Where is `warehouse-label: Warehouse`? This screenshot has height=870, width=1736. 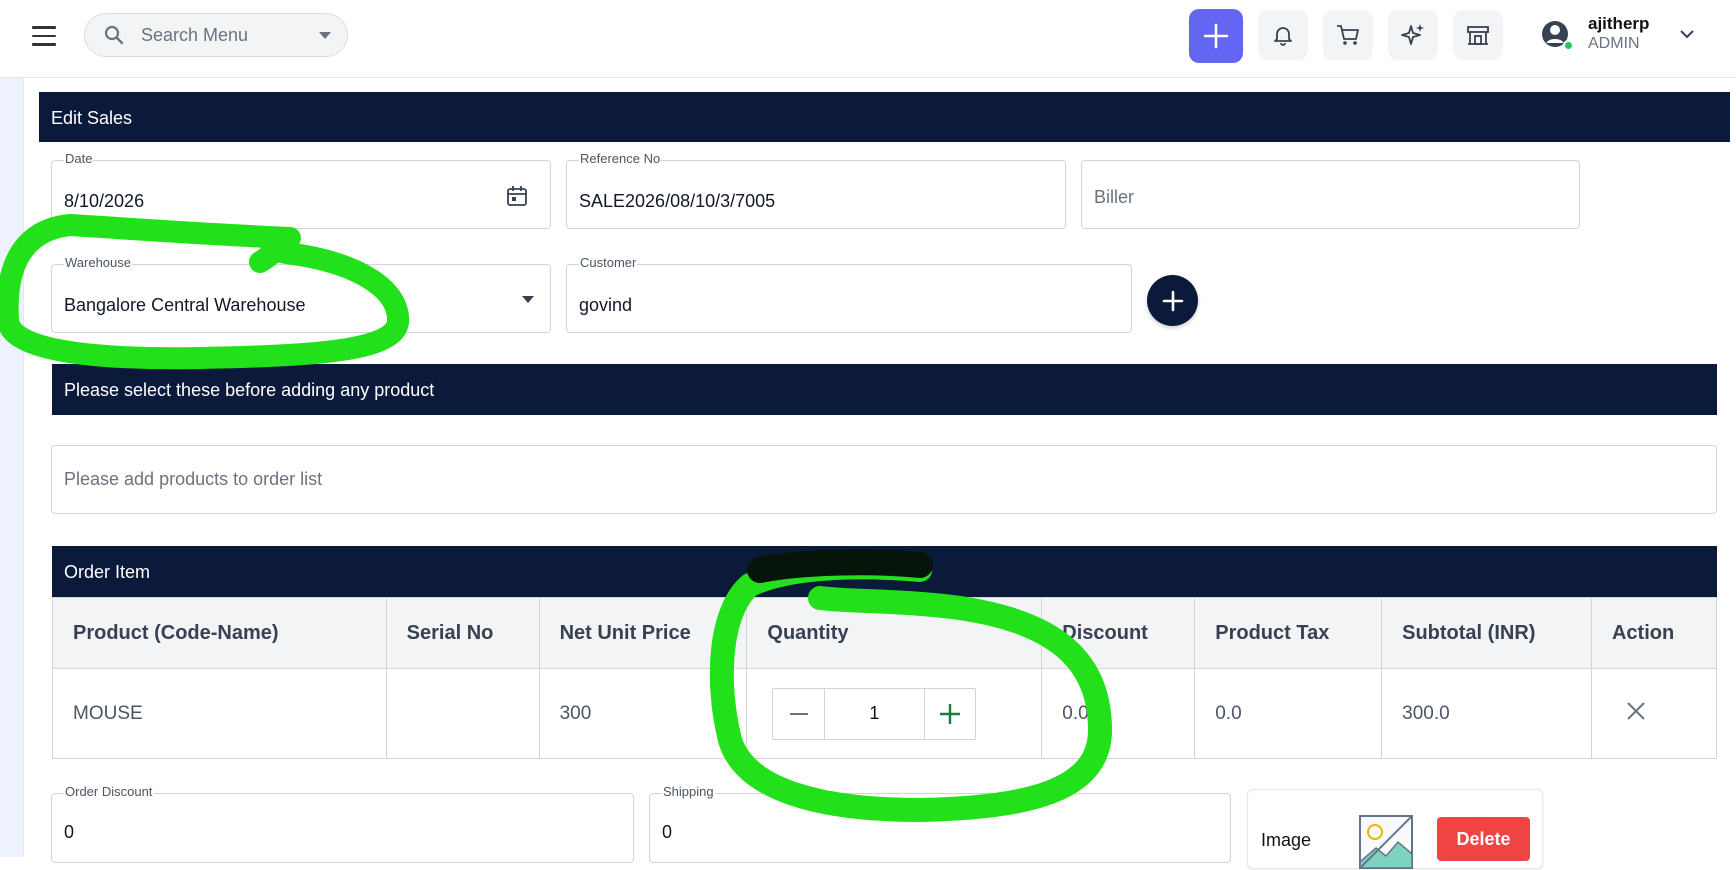
warehouse-label: Warehouse is located at coordinates (98, 262).